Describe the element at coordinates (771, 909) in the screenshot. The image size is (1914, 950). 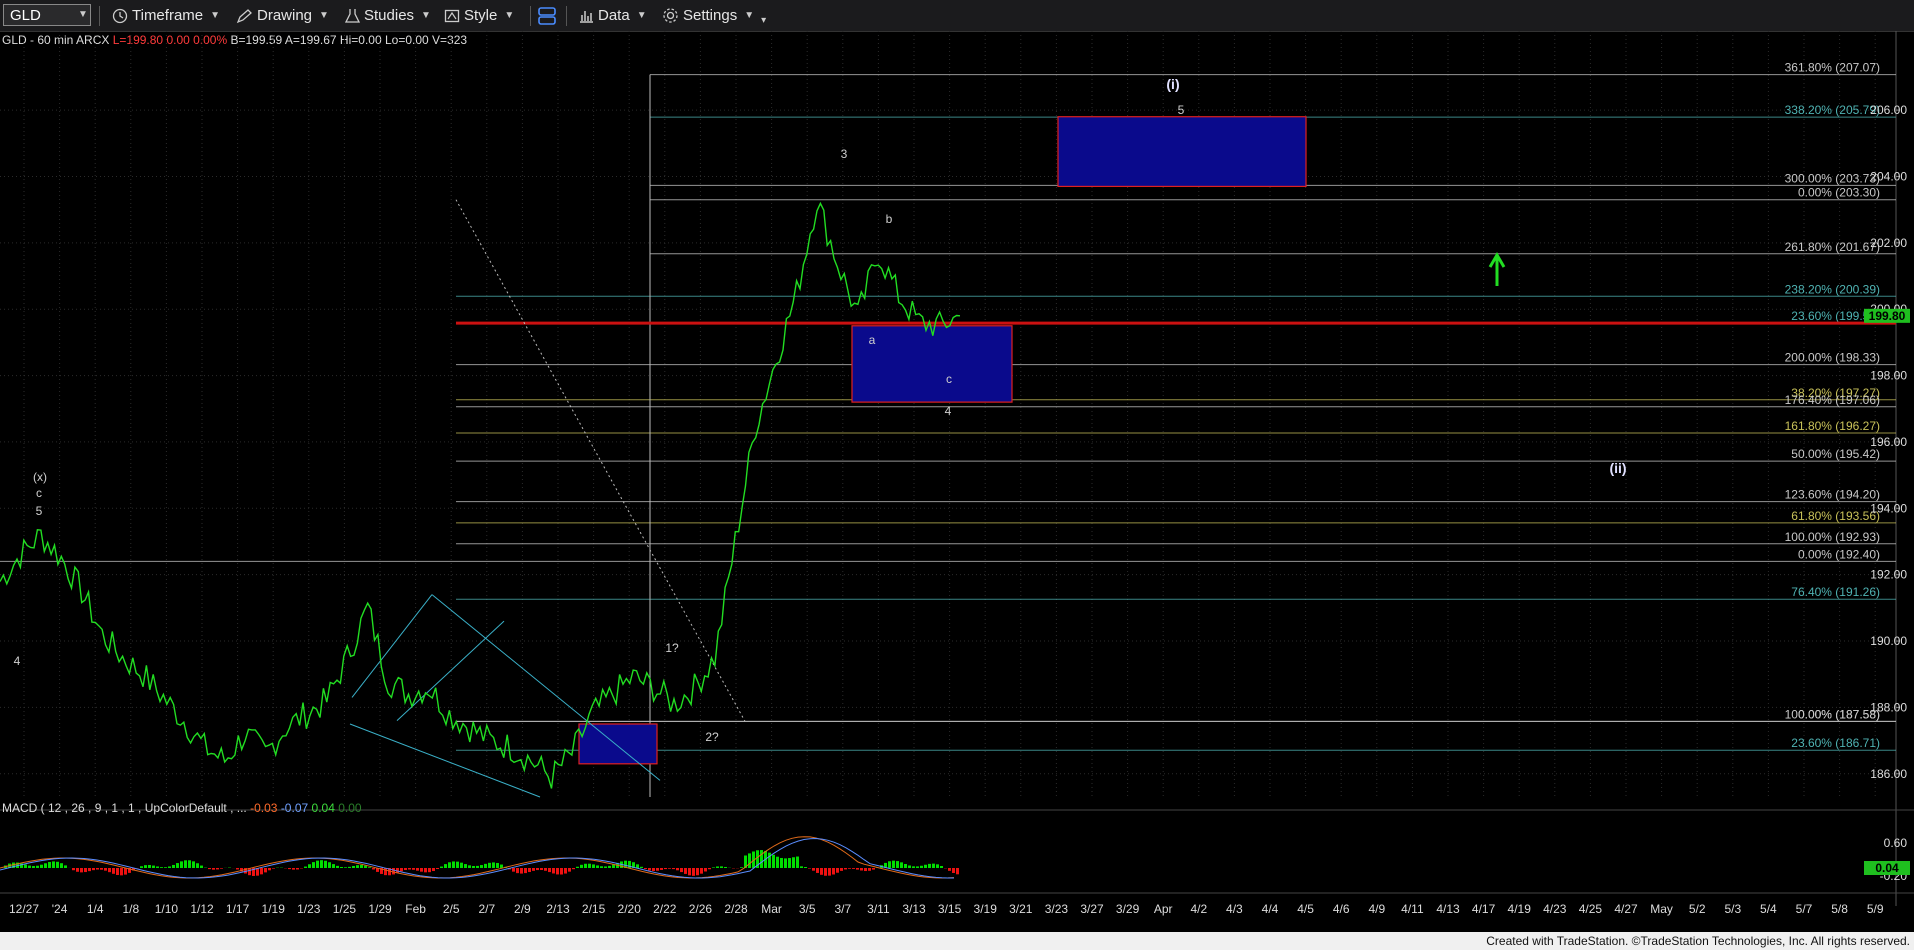
I see `date-tick-label: Mar` at that location.